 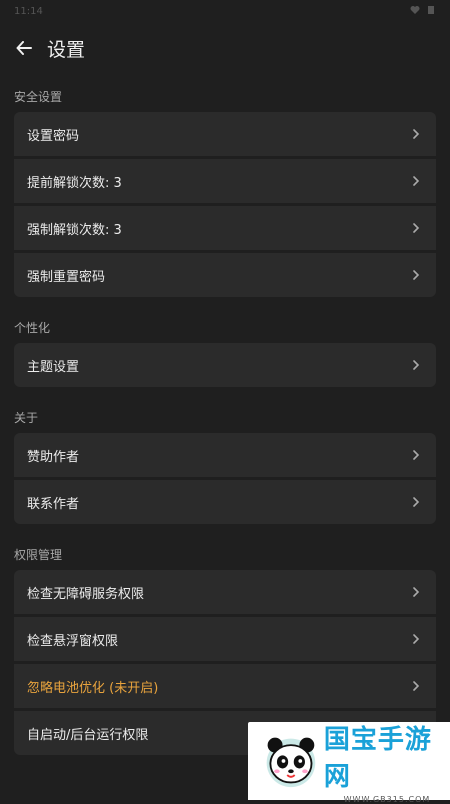 I want to click on settings-item-set-password: 设置密码, so click(x=225, y=134).